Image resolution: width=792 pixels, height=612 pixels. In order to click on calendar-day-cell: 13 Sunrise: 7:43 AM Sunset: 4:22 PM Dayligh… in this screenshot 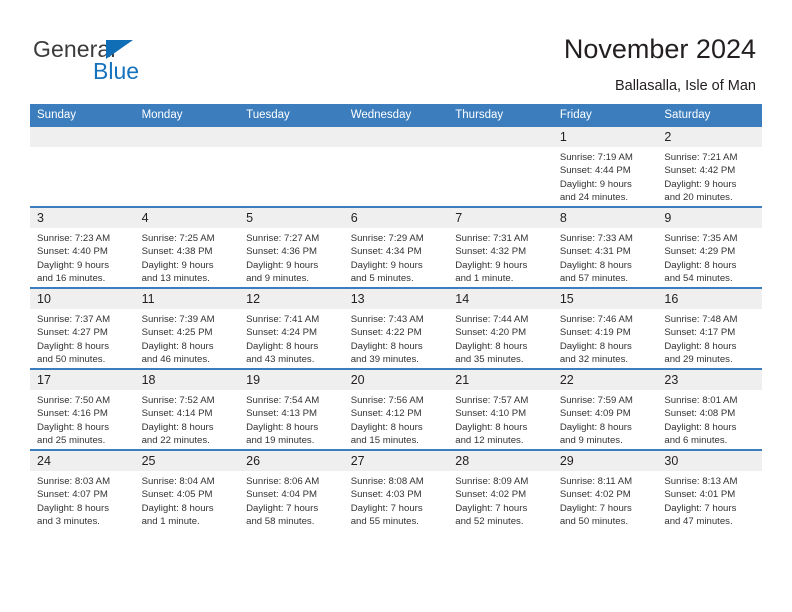, I will do `click(396, 328)`.